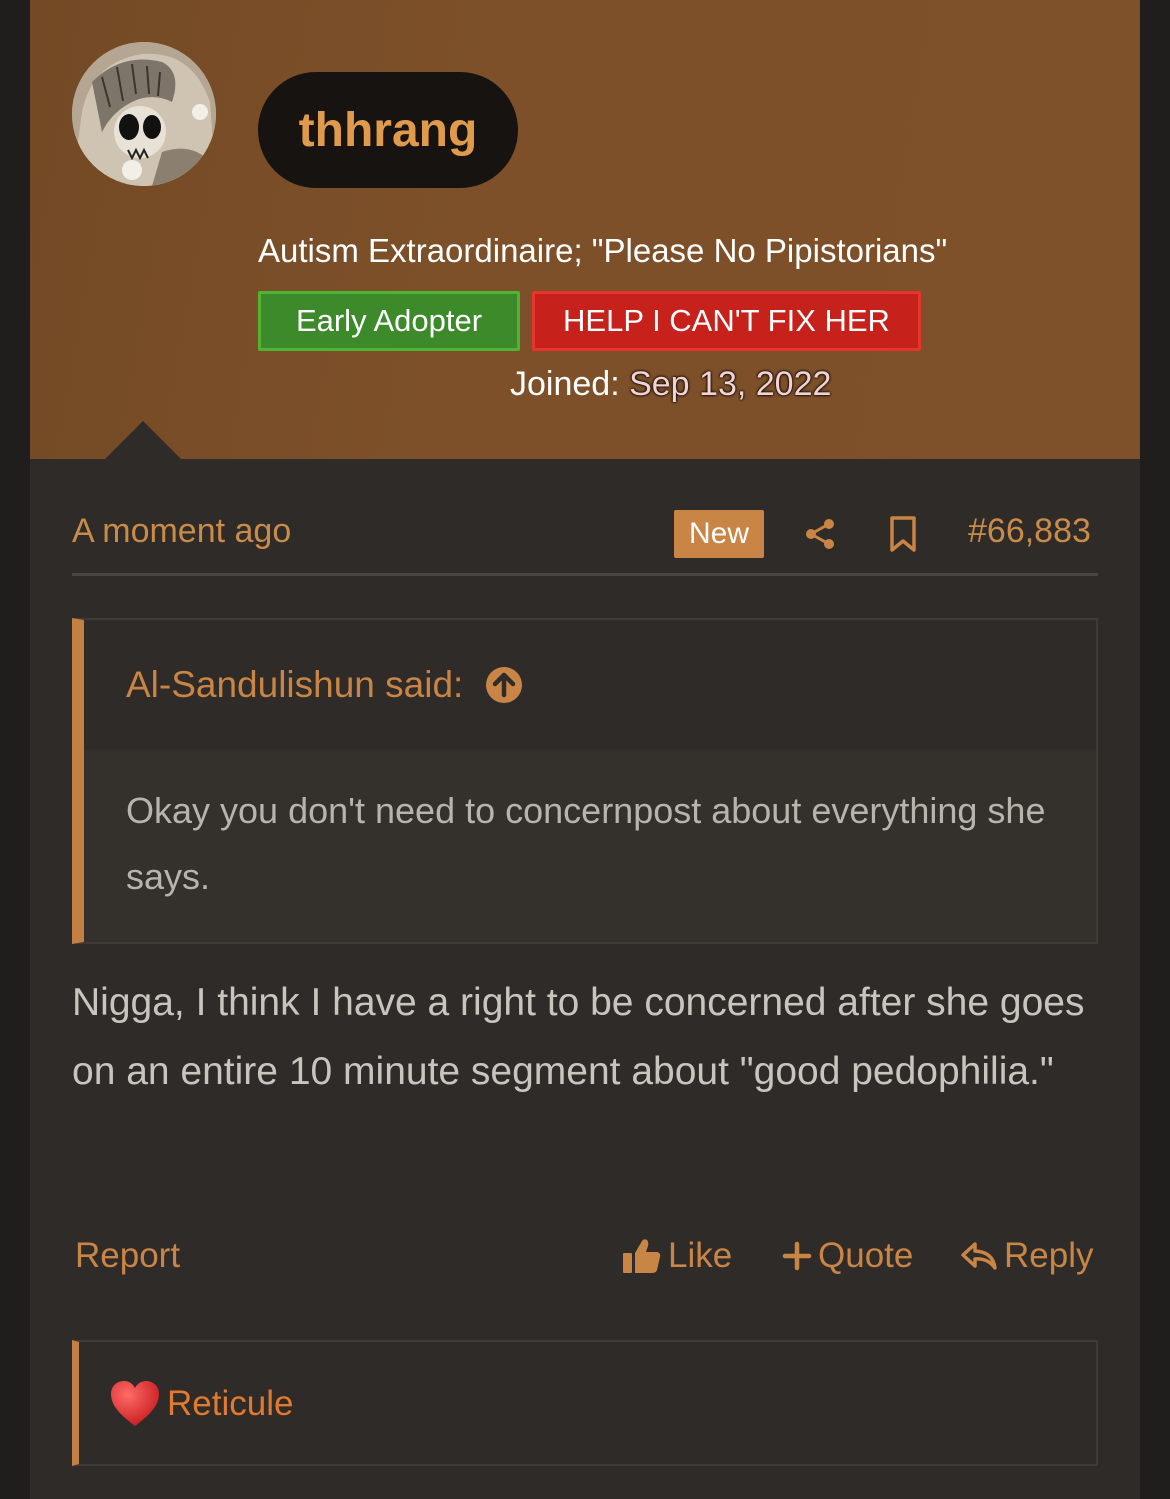 The width and height of the screenshot is (1170, 1499). Describe the element at coordinates (1029, 531) in the screenshot. I see `post-number: #66,883` at that location.